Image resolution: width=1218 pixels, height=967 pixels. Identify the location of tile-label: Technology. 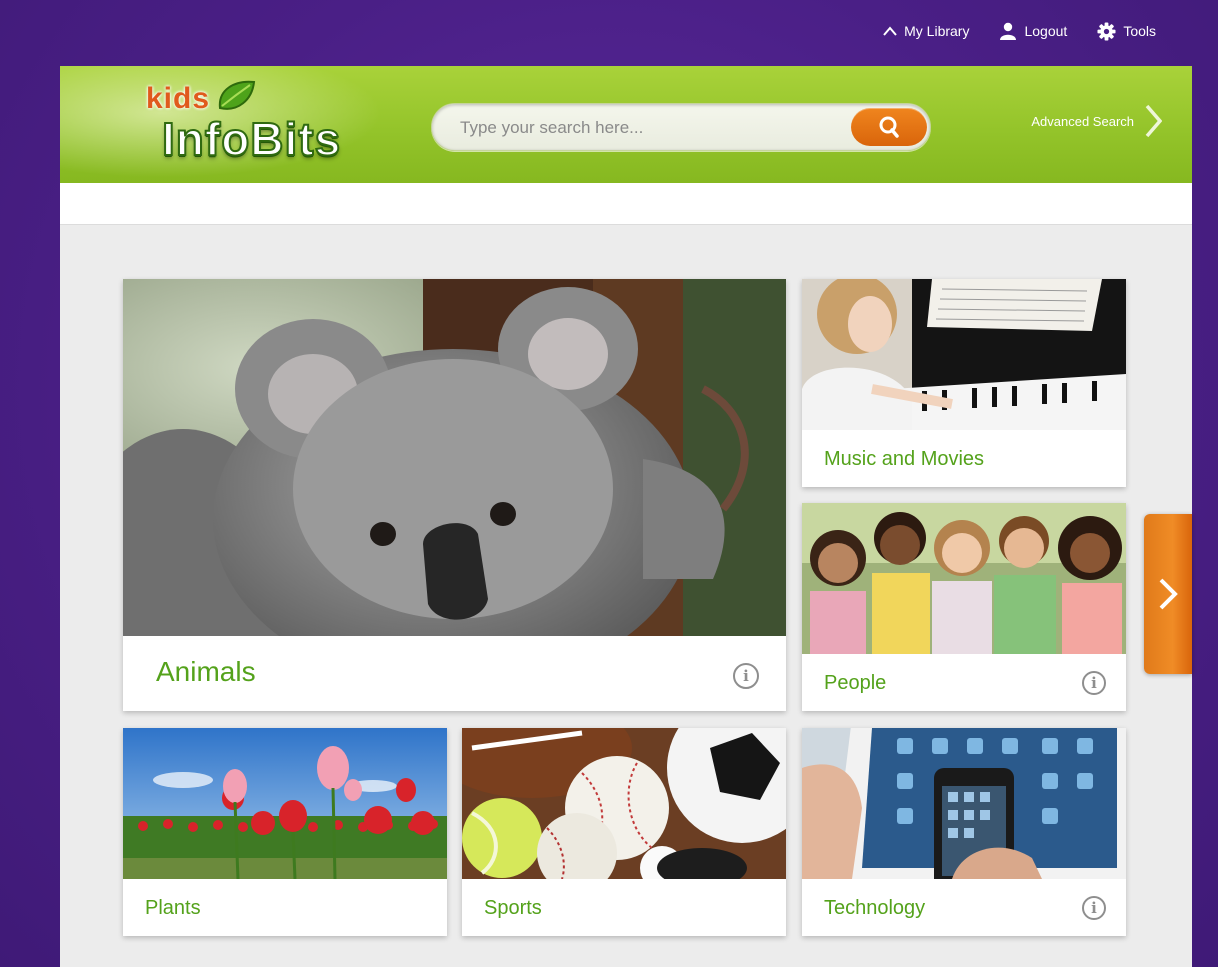
(875, 908).